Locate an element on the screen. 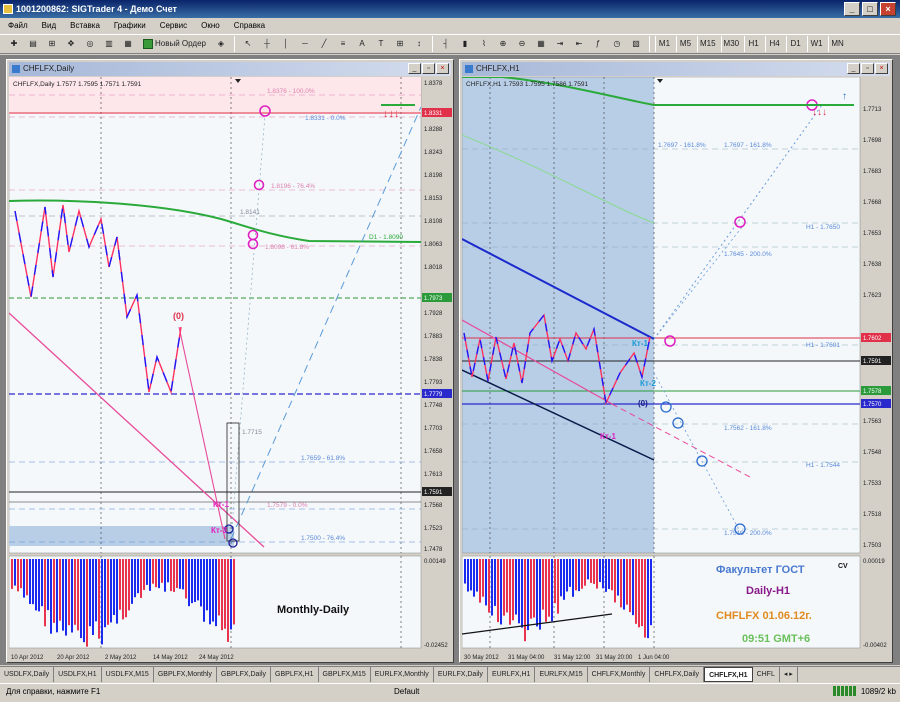 This screenshot has width=900, height=702. chart-tab: GBPLFX,M15 is located at coordinates (345, 674).